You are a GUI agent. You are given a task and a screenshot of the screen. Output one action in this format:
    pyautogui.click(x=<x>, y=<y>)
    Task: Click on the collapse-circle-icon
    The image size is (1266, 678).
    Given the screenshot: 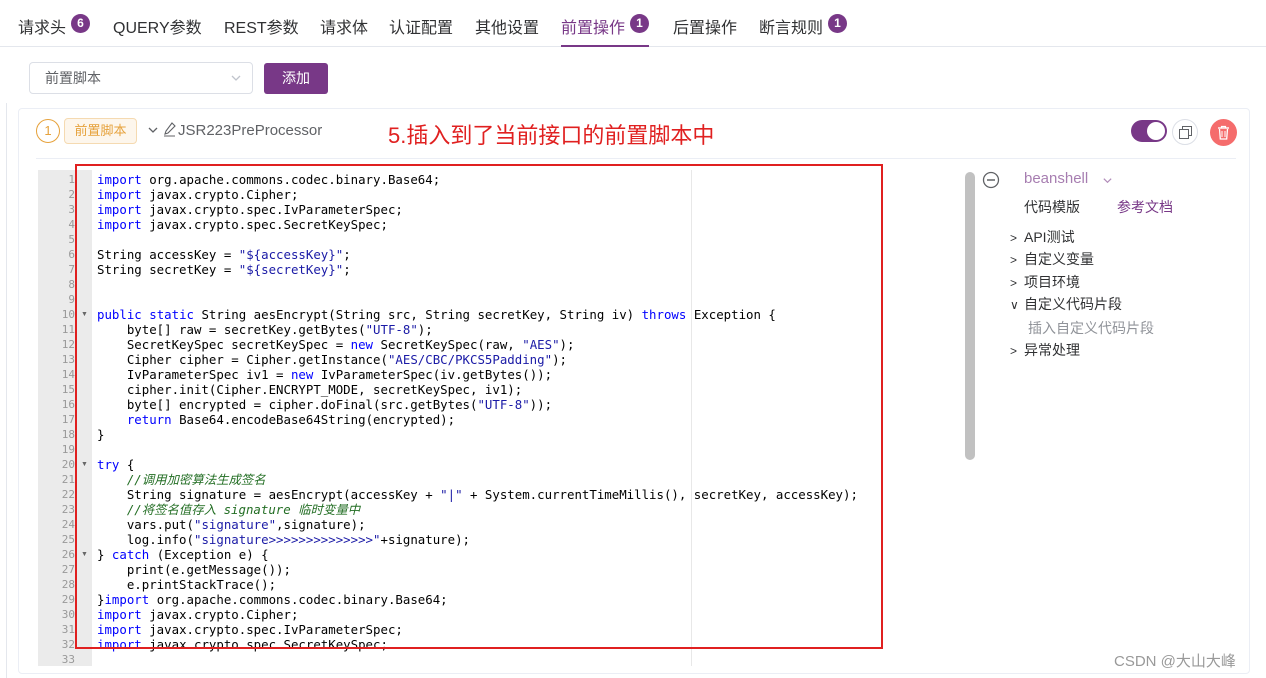 What is the action you would take?
    pyautogui.click(x=991, y=180)
    